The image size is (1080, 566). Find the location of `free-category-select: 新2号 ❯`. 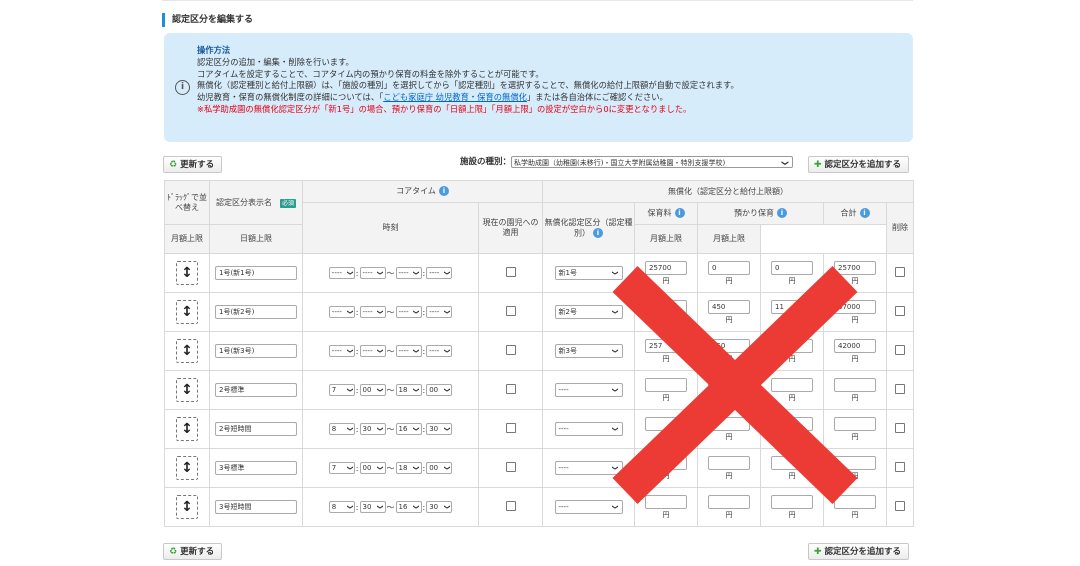

free-category-select: 新2号 ❯ is located at coordinates (588, 312).